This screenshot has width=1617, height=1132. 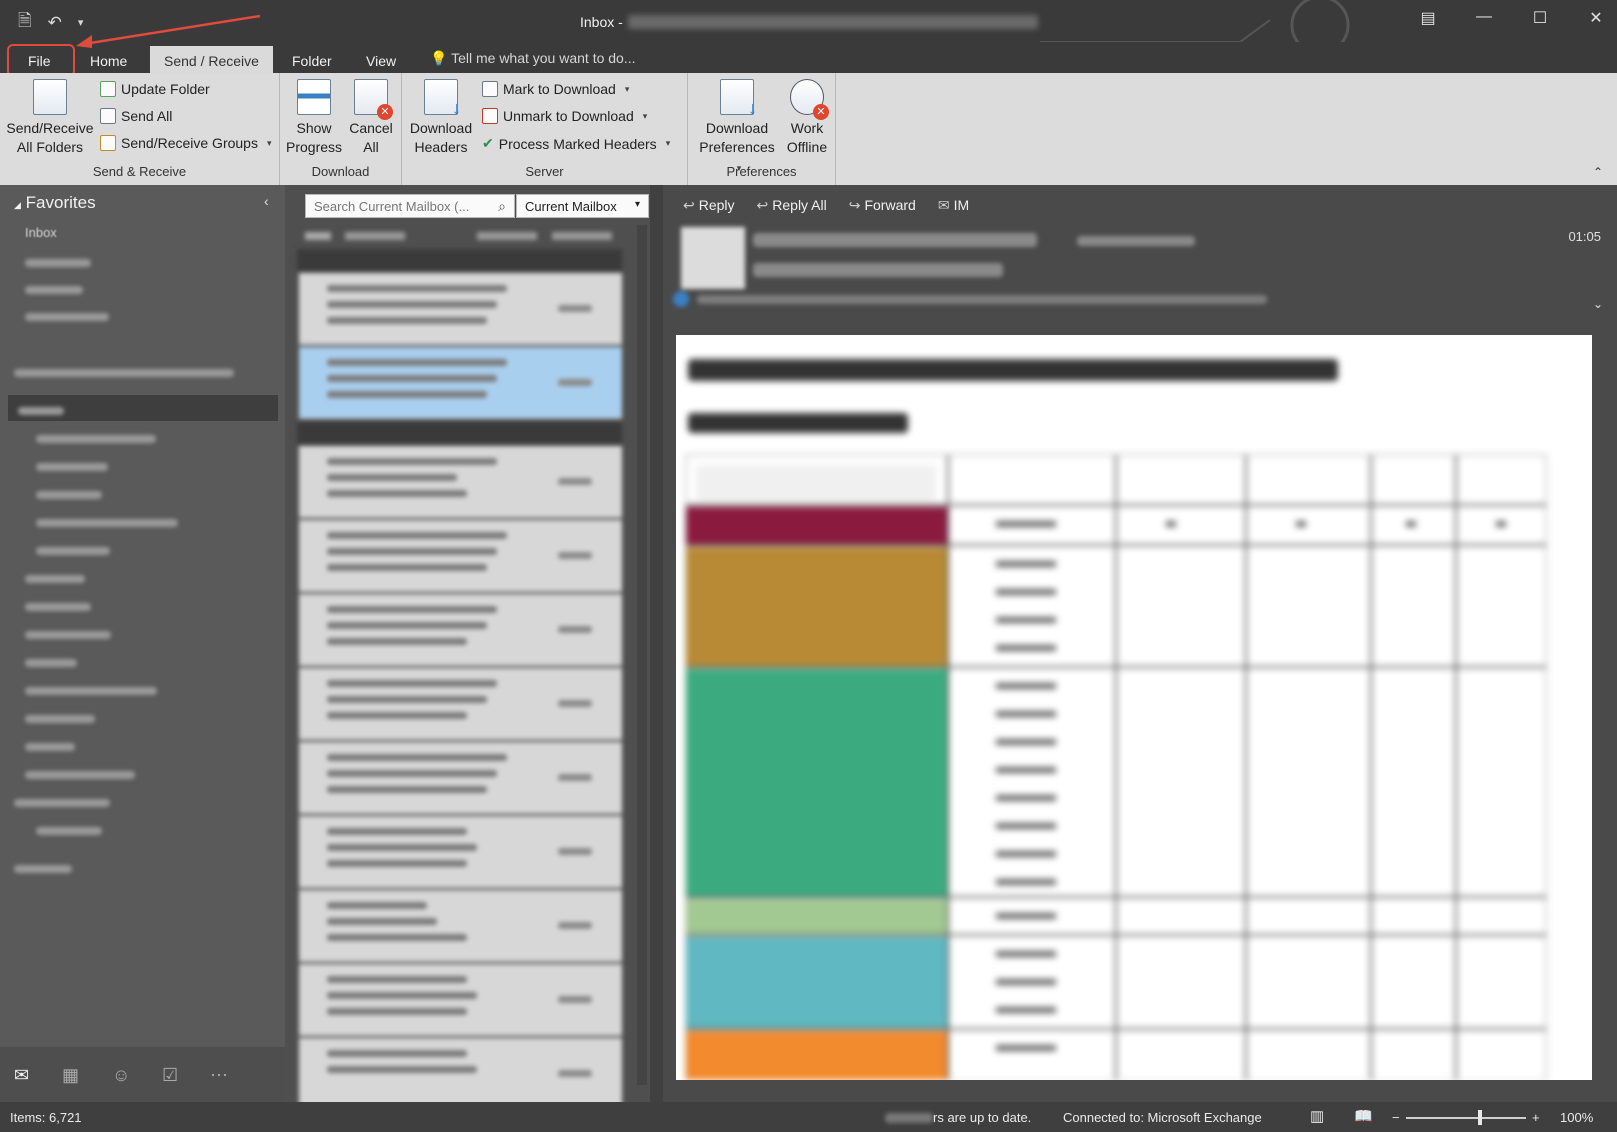 I want to click on zoom-slider-thumb, so click(x=1480, y=1117).